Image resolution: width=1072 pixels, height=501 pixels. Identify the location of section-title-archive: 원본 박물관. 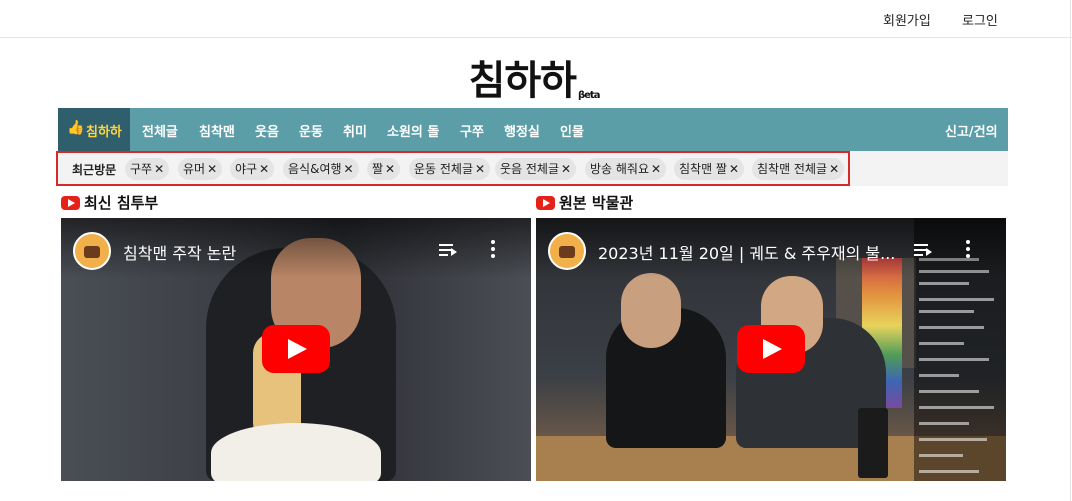
(584, 202).